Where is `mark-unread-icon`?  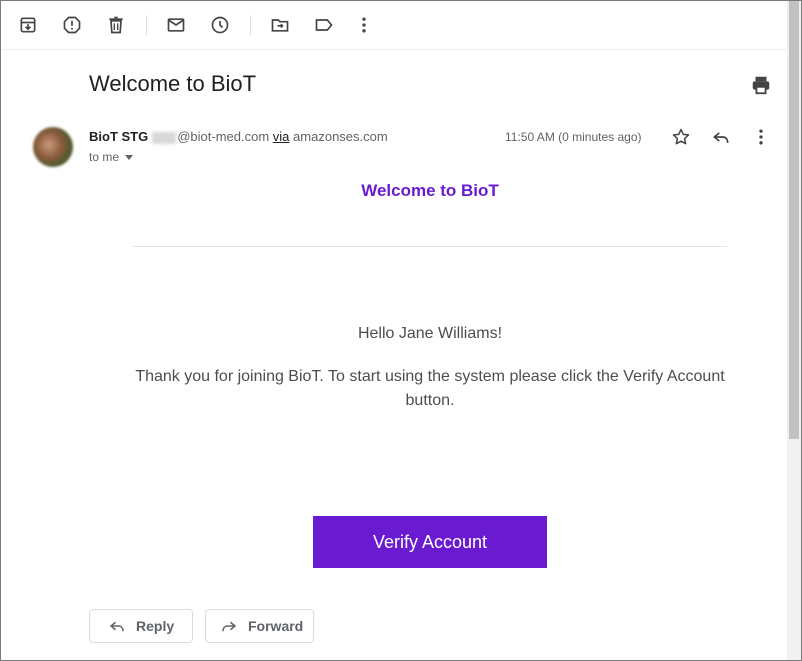
mark-unread-icon is located at coordinates (176, 25).